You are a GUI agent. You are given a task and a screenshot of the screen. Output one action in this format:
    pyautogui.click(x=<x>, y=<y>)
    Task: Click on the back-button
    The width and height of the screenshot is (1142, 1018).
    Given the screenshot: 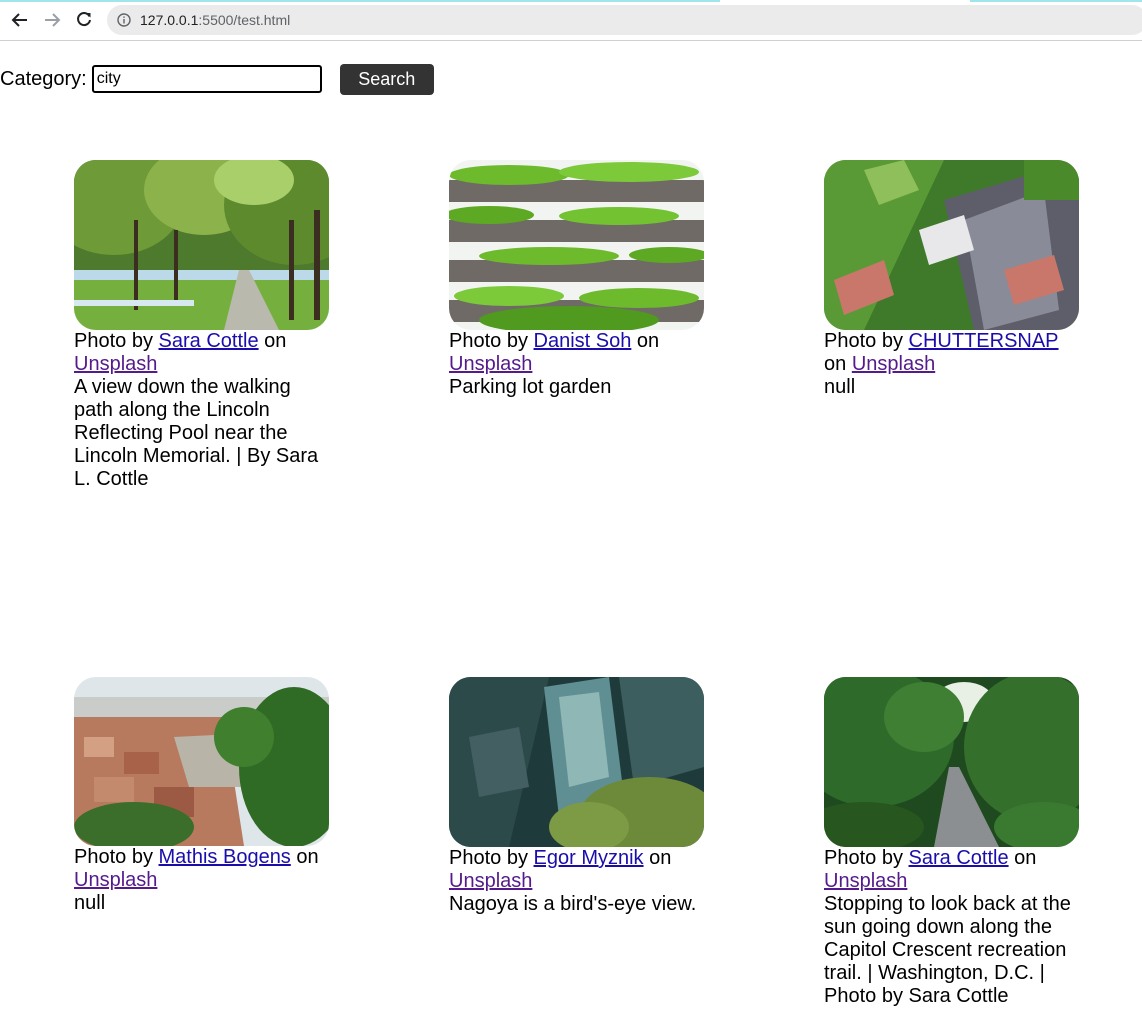 What is the action you would take?
    pyautogui.click(x=20, y=20)
    